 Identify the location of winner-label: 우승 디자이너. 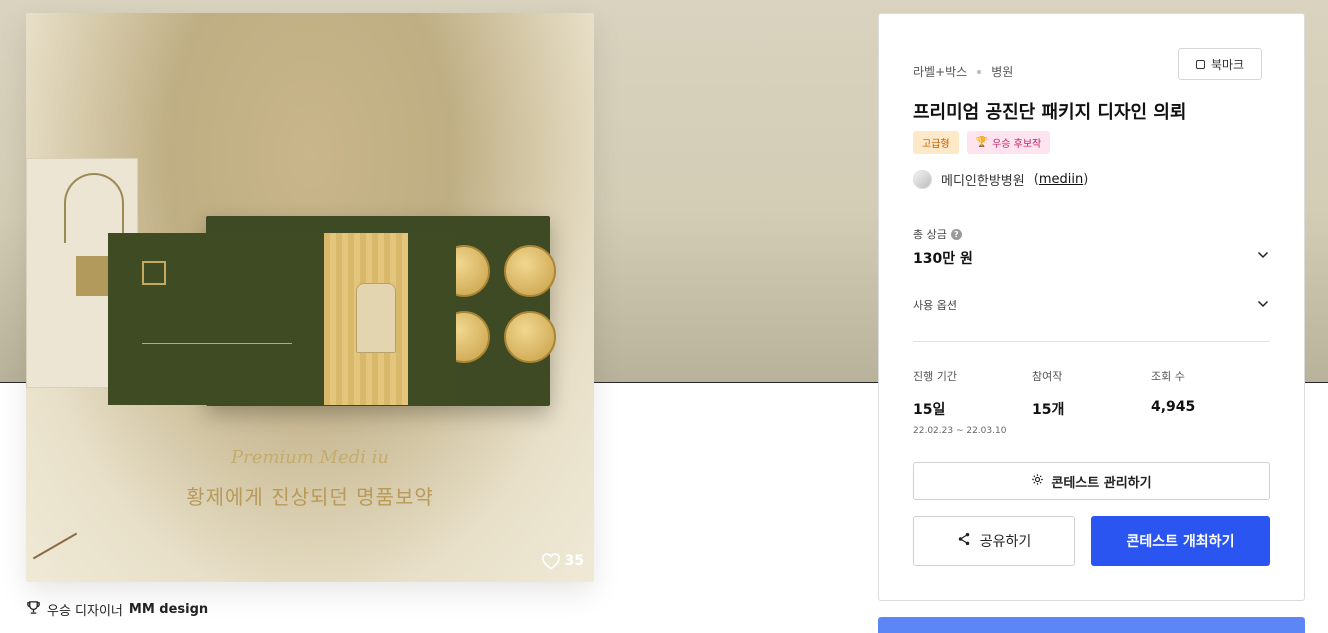
(85, 611).